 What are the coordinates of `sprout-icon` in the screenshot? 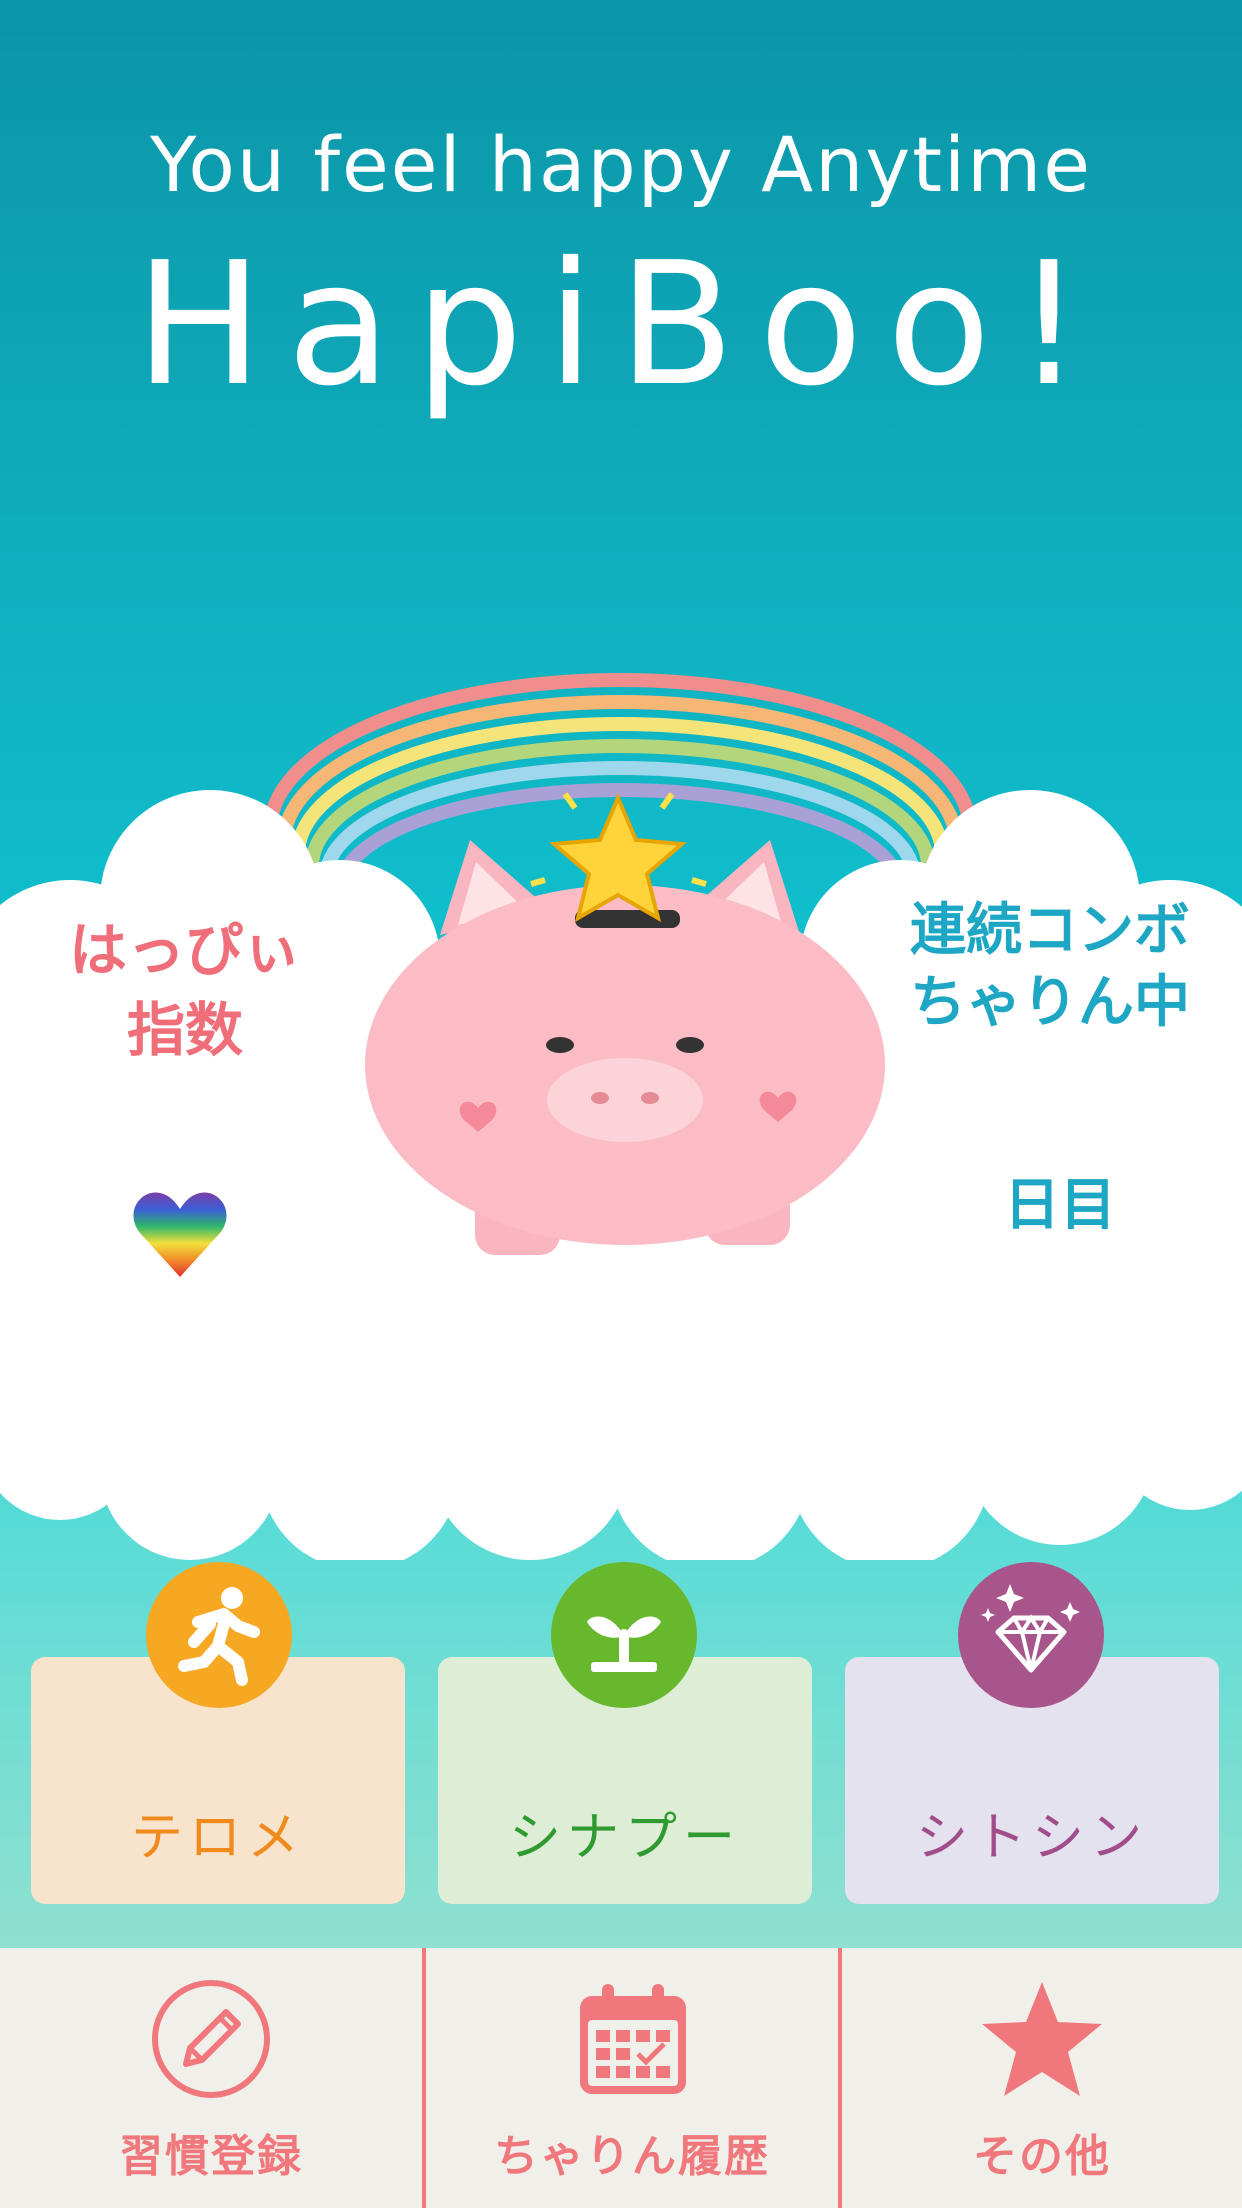 It's located at (624, 1635).